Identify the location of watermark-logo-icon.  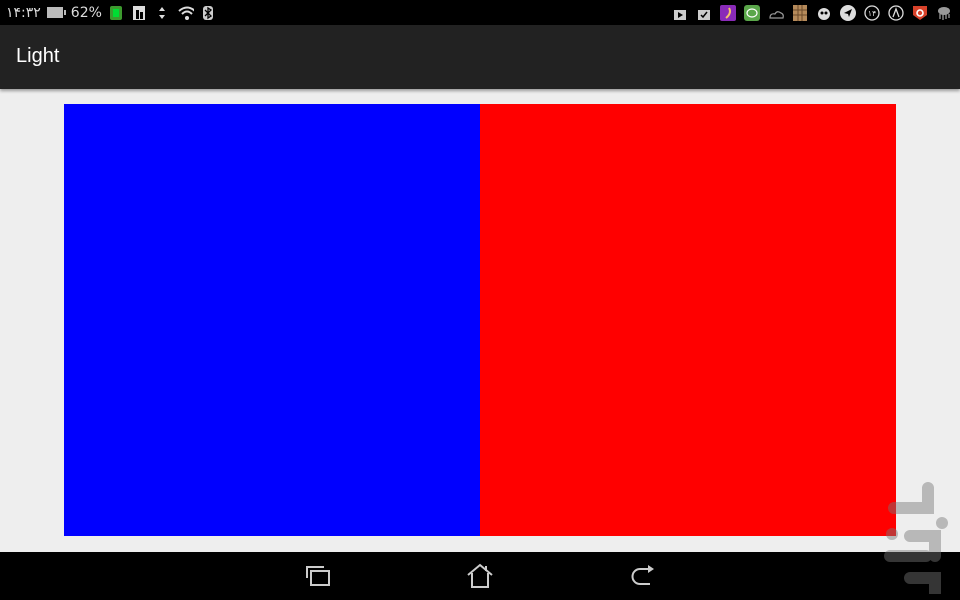
(916, 538).